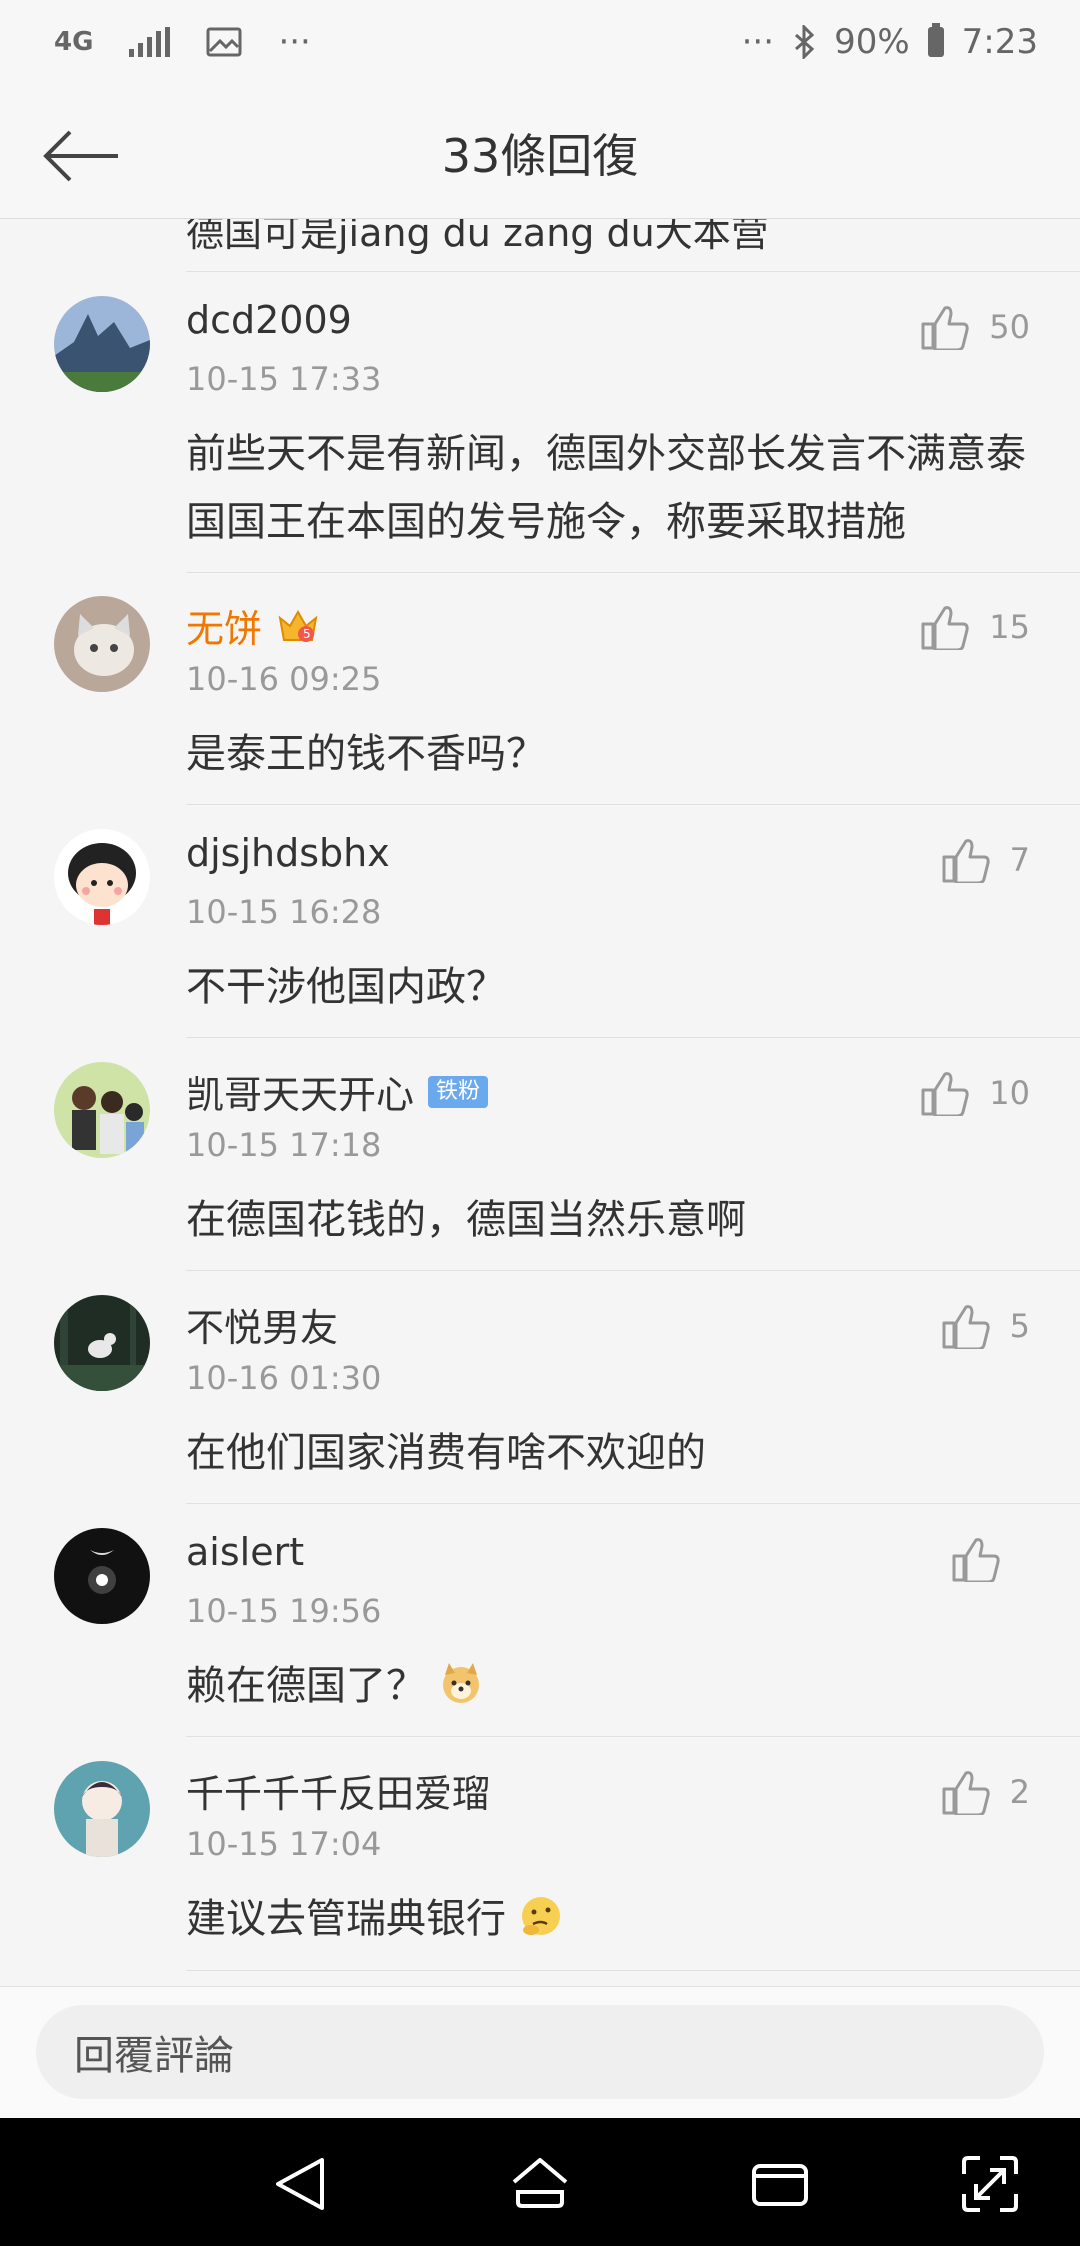 This screenshot has height=2246, width=1080. I want to click on like-count: 15, so click(1009, 627).